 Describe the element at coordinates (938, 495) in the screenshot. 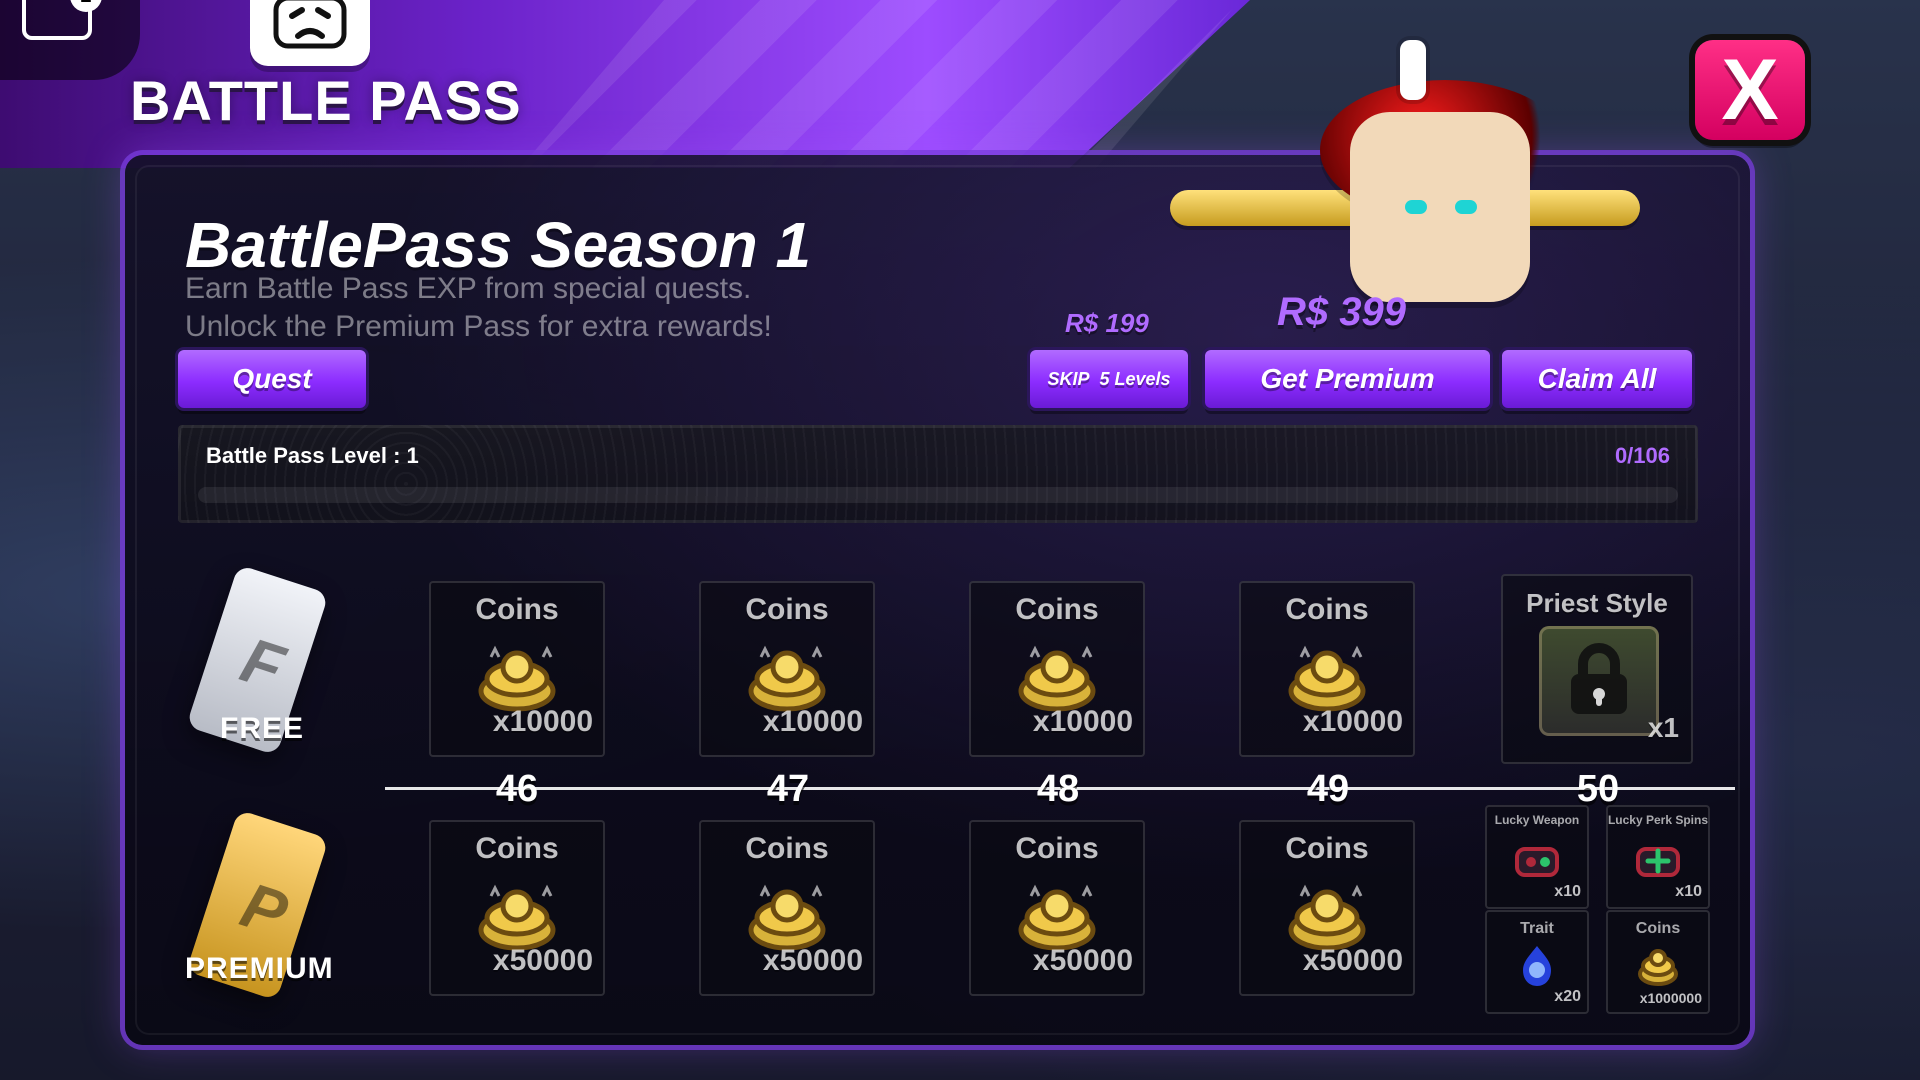

I see `progress-track` at that location.